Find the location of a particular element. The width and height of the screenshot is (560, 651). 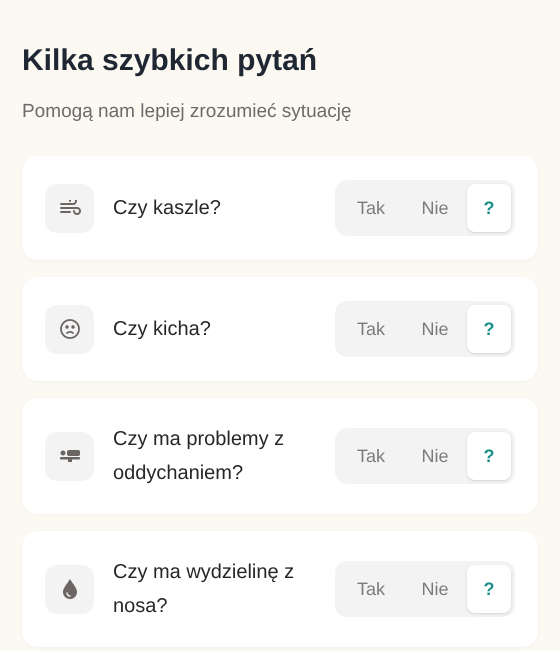

wind-icon is located at coordinates (69, 208).